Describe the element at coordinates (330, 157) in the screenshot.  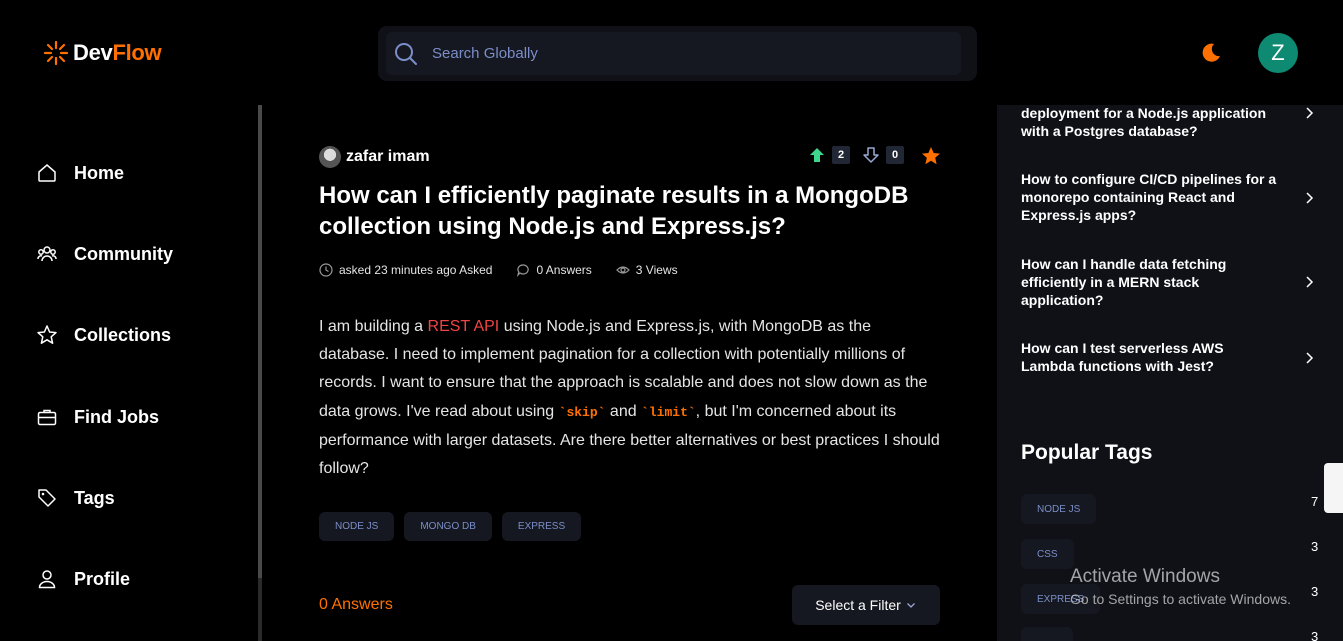
I see `author-avatar` at that location.